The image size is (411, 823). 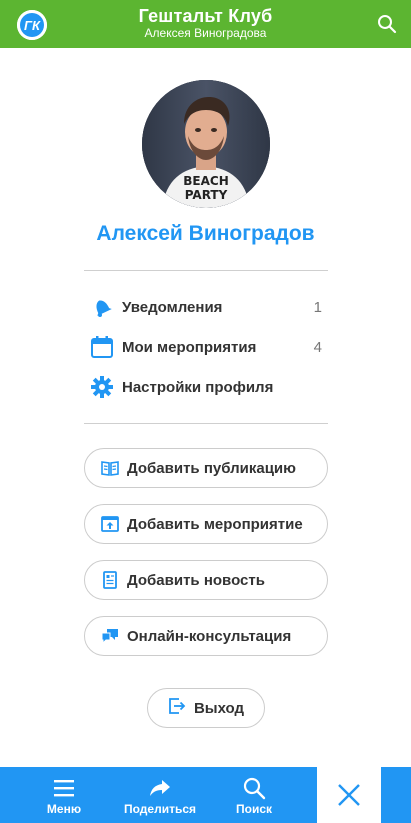 What do you see at coordinates (177, 708) in the screenshot?
I see `logout-icon` at bounding box center [177, 708].